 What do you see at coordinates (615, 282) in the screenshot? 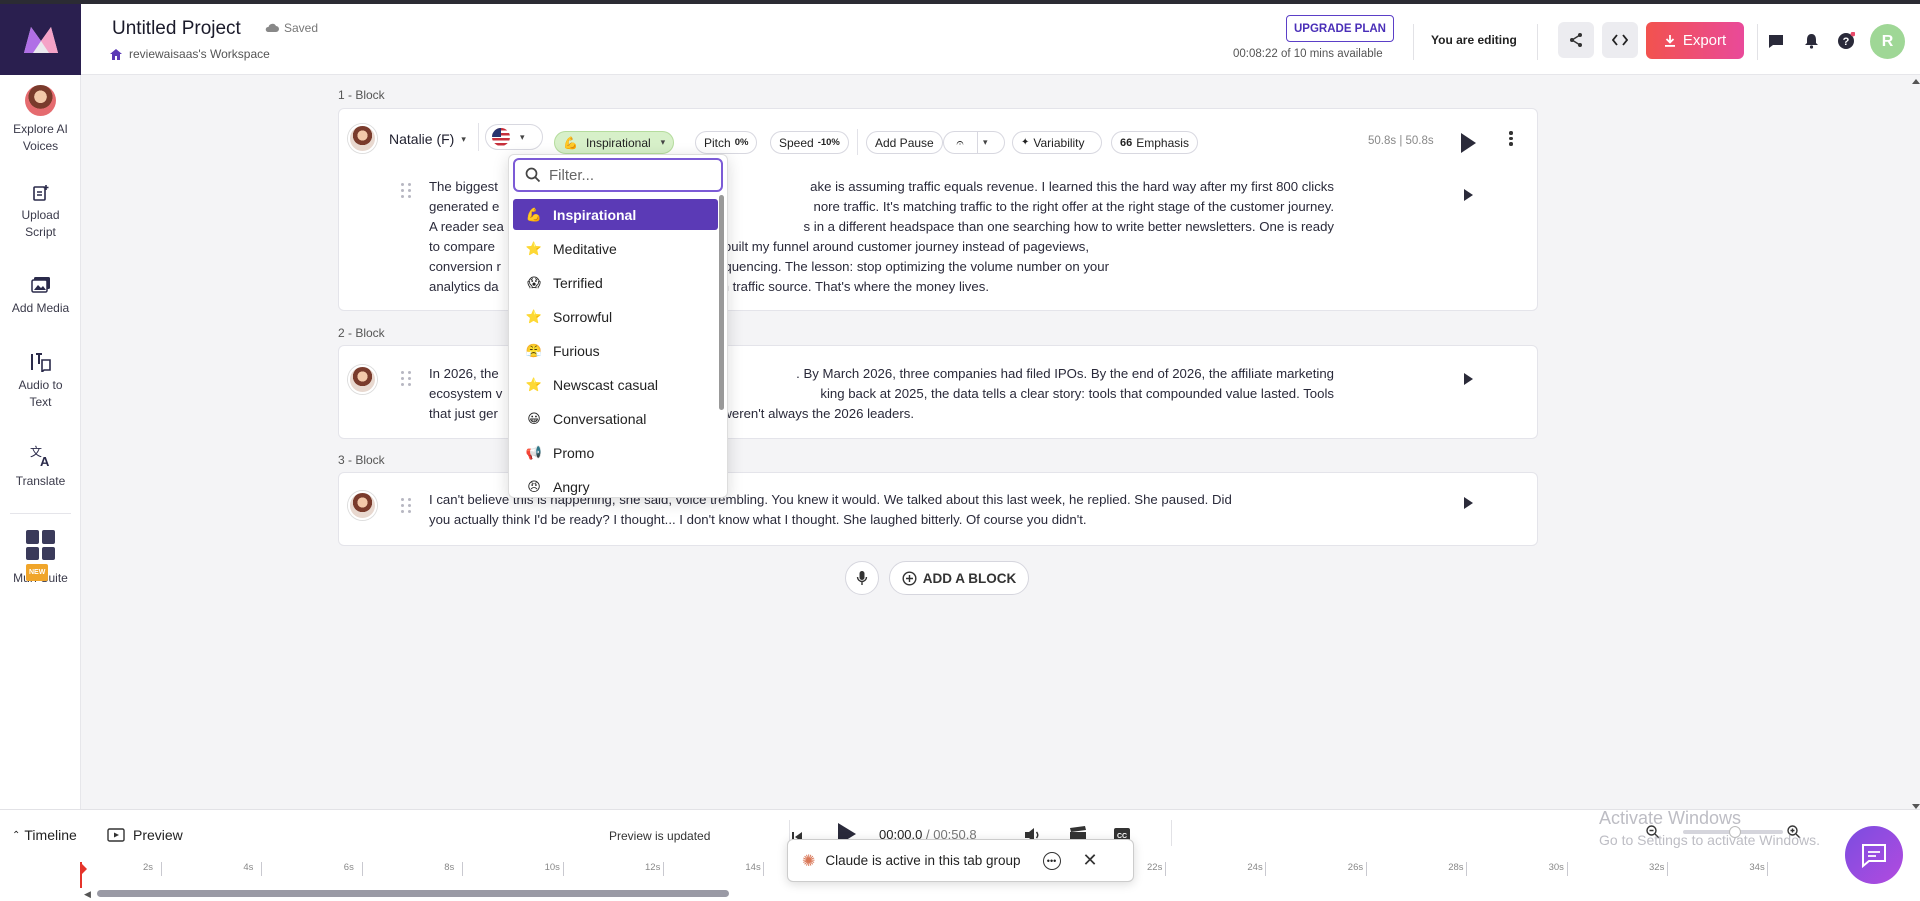
I see `style-option-terrified: 😱 Terrified` at bounding box center [615, 282].